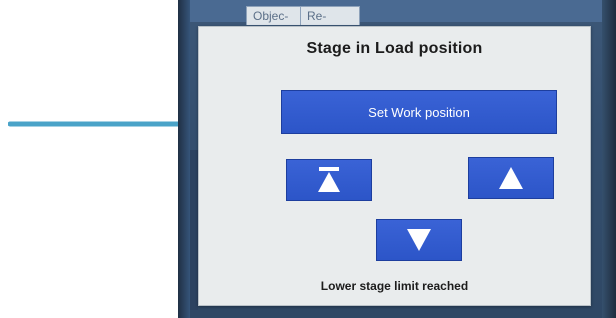 This screenshot has height=318, width=616. I want to click on background-panel-strip, so click(194, 230).